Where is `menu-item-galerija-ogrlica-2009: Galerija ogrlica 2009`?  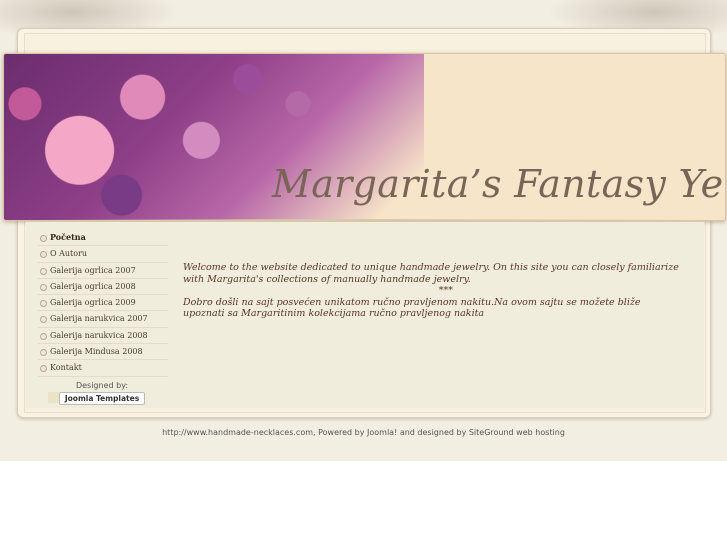
menu-item-galerija-ogrlica-2009: Galerija ogrlica 2009 is located at coordinates (103, 303).